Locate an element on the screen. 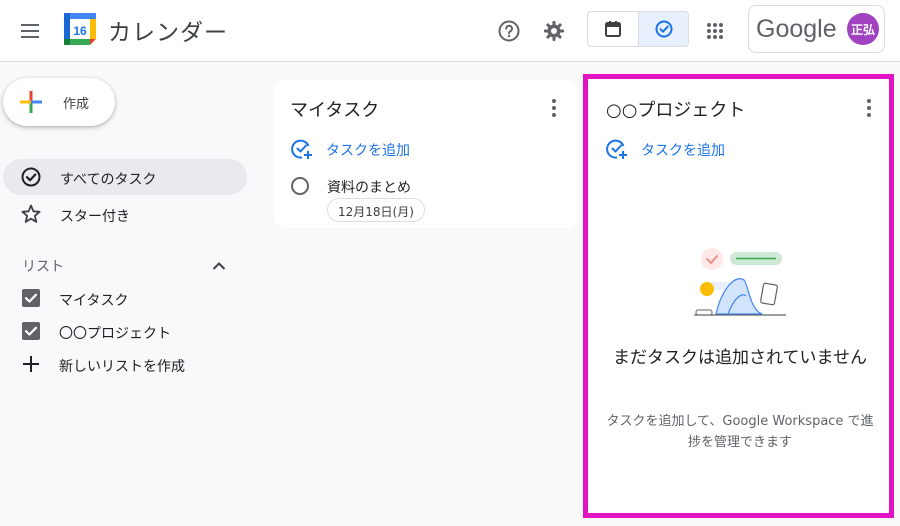  empty-state-description: タスクを追加して、Google Workspace で進捗を管理できます is located at coordinates (740, 432).